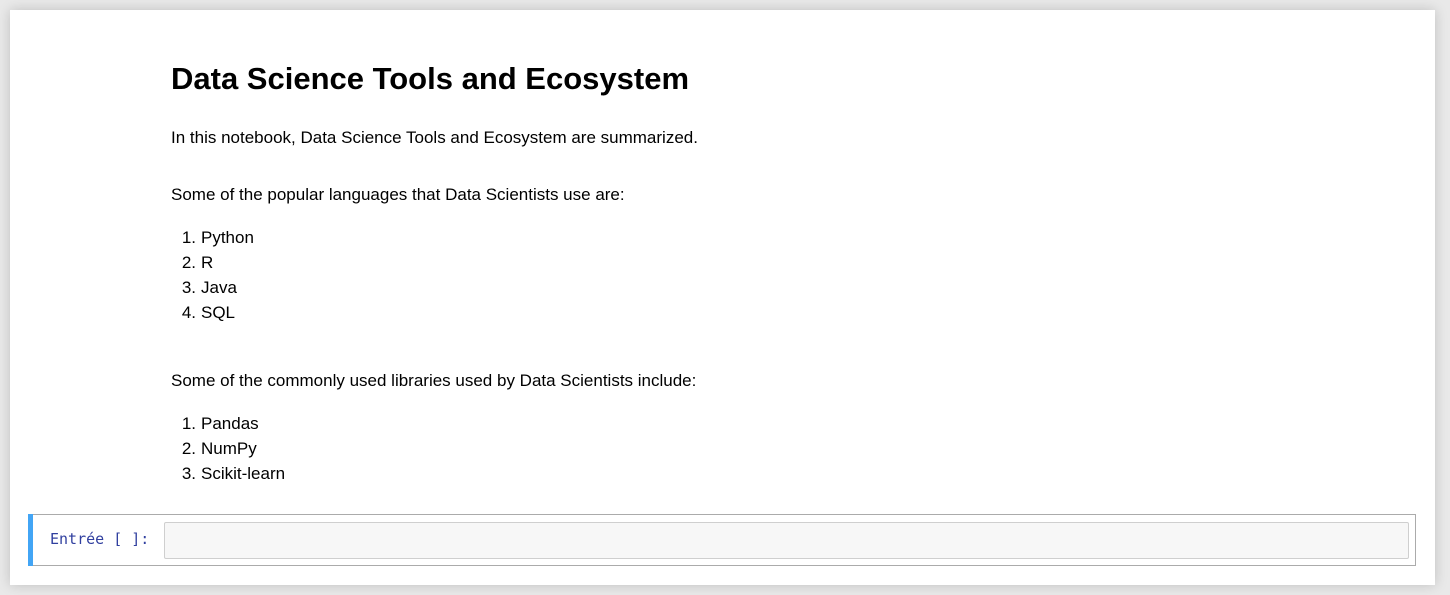 This screenshot has width=1450, height=595. What do you see at coordinates (227, 237) in the screenshot?
I see `list-item-label: Python` at bounding box center [227, 237].